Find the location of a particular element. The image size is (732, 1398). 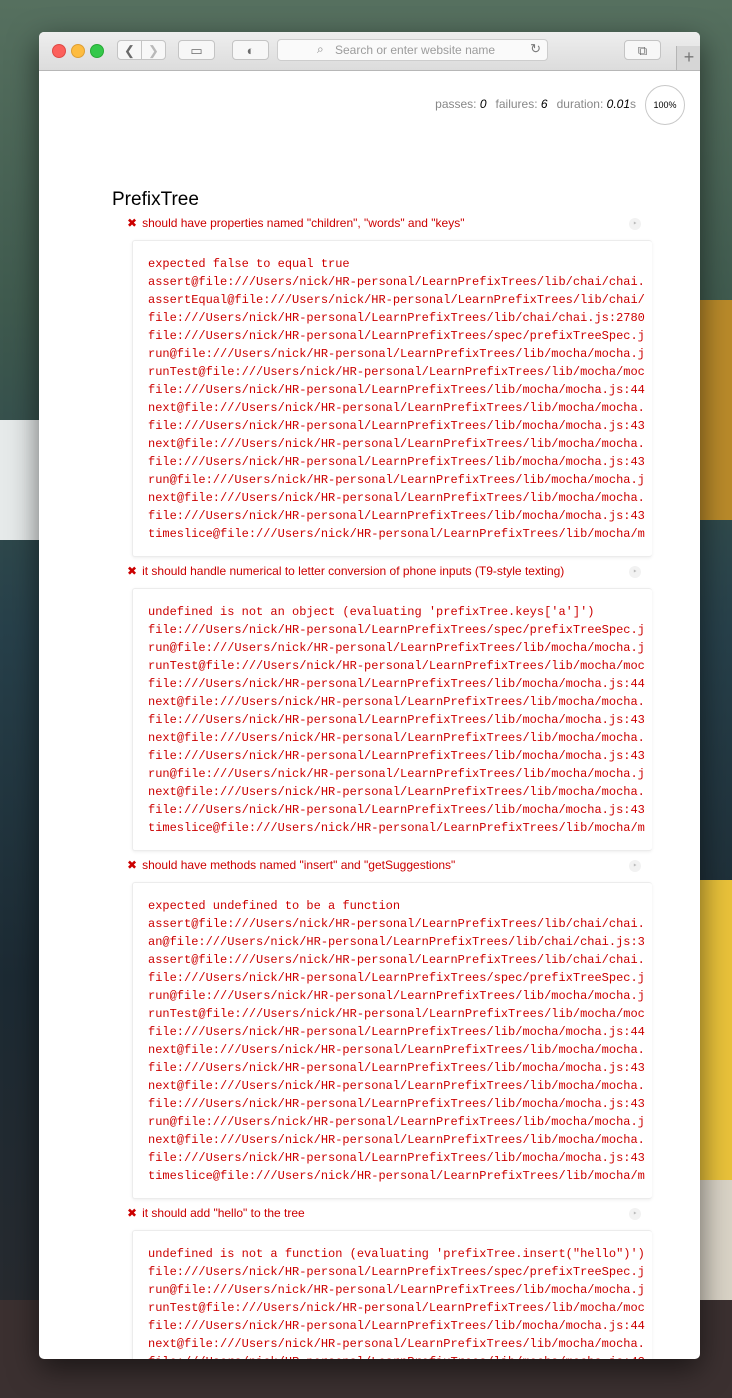

sidebar-icon: ▭ is located at coordinates (196, 50).